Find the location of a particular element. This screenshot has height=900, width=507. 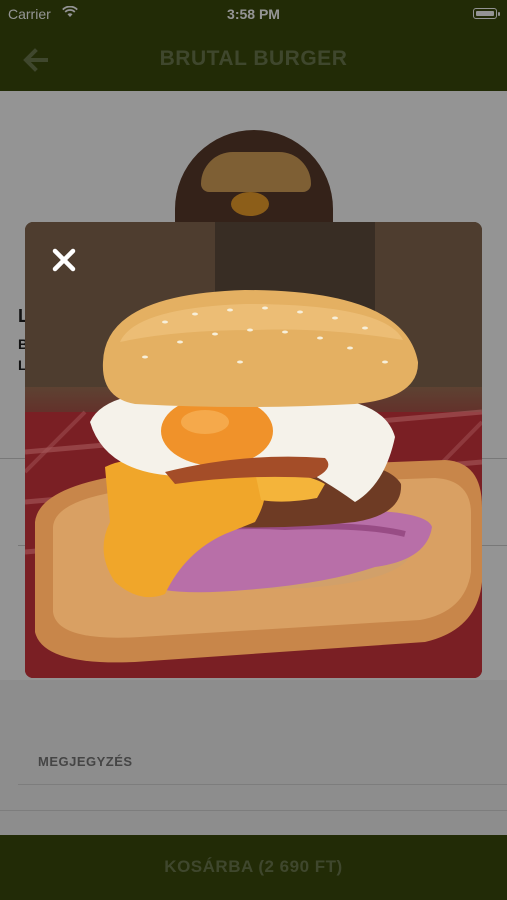

close-icon is located at coordinates (64, 260).